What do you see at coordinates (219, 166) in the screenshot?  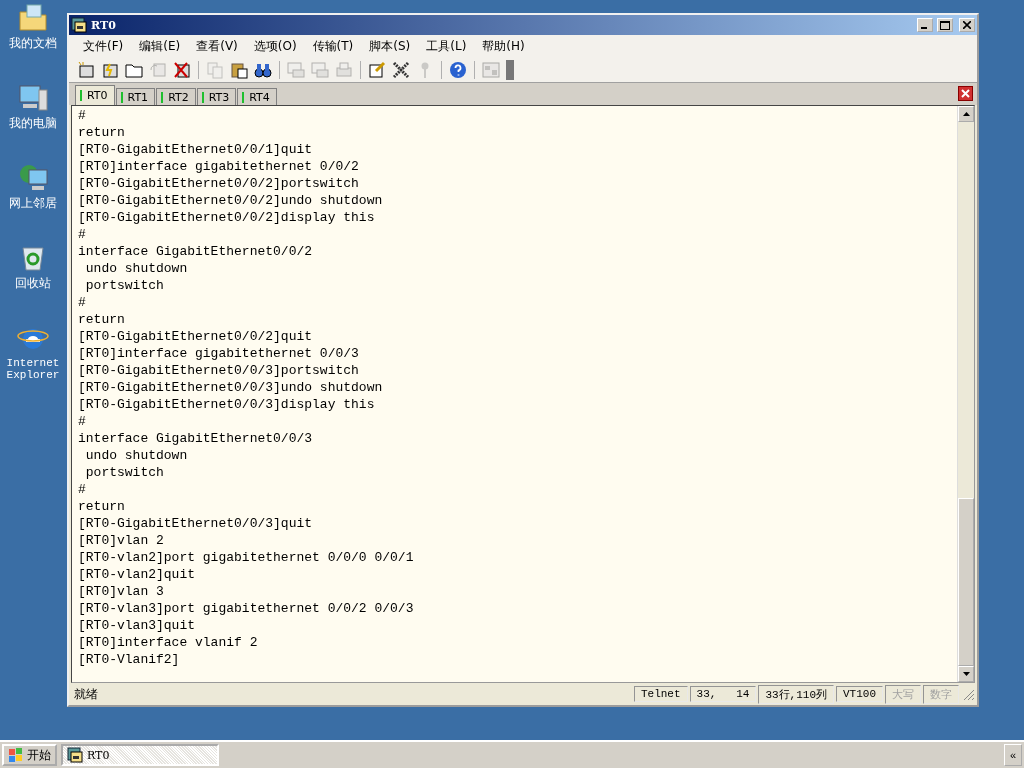 I see `terminal-line: [RT0]interface gigabitethernet 0/0/2` at bounding box center [219, 166].